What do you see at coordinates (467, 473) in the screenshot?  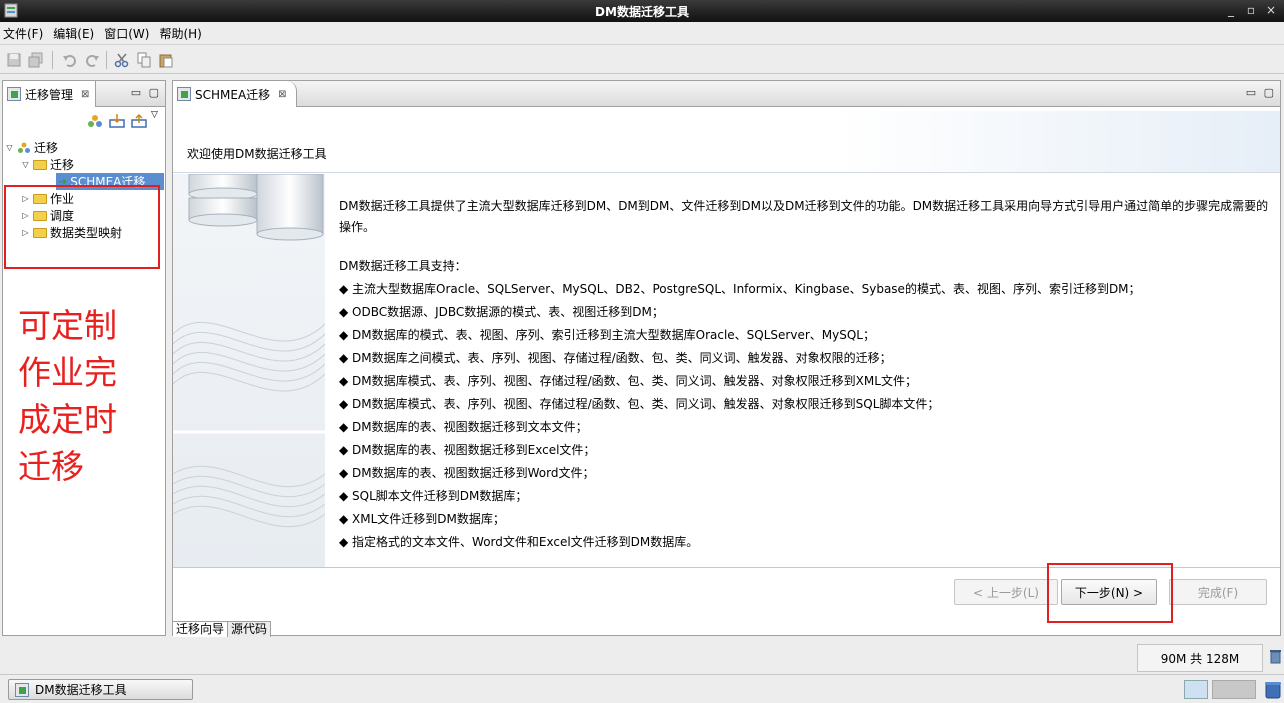 I see `feature-item: ◆ DM数据库的表、视图数据迁移到Word文件；` at bounding box center [467, 473].